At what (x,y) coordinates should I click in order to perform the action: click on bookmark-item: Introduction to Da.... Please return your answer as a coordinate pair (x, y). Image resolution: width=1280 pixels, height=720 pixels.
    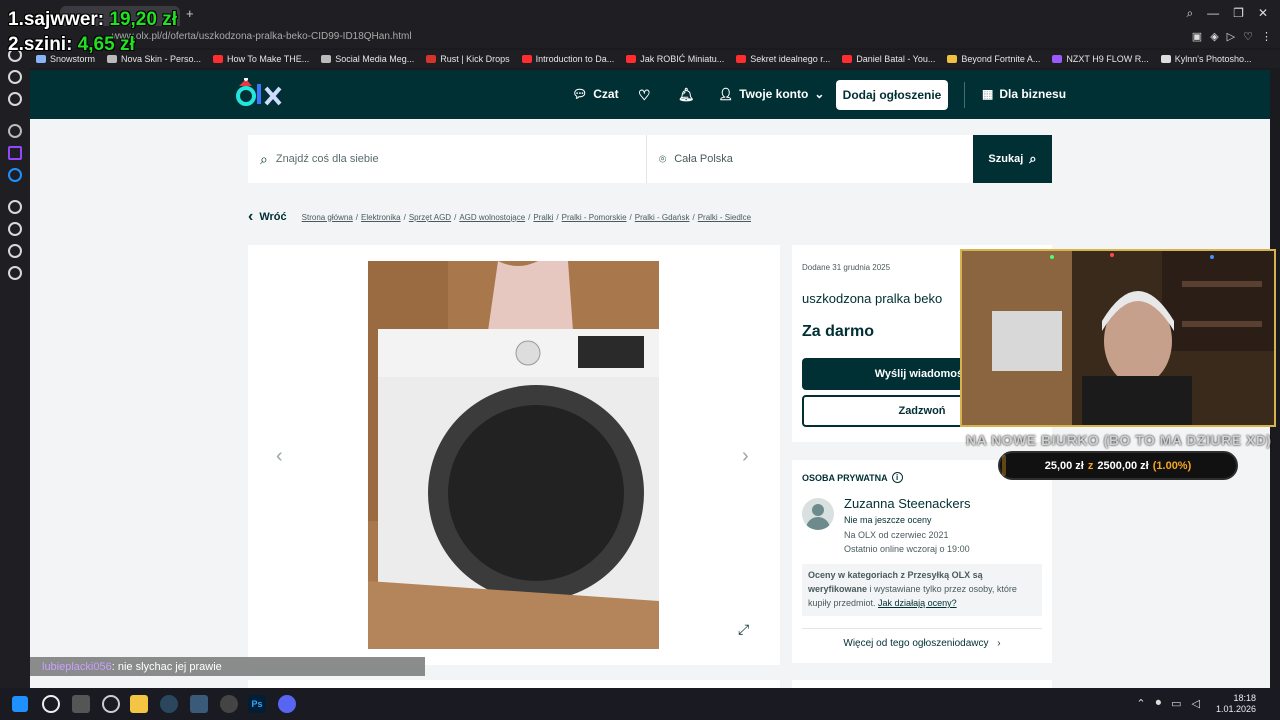
    Looking at the image, I should click on (568, 59).